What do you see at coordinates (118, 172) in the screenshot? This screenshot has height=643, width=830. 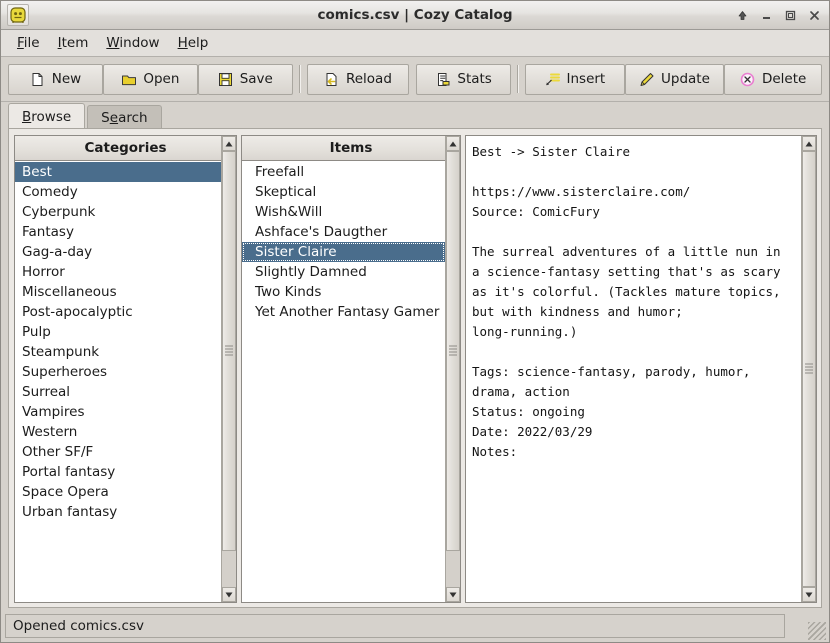 I see `category-list-item: Best` at bounding box center [118, 172].